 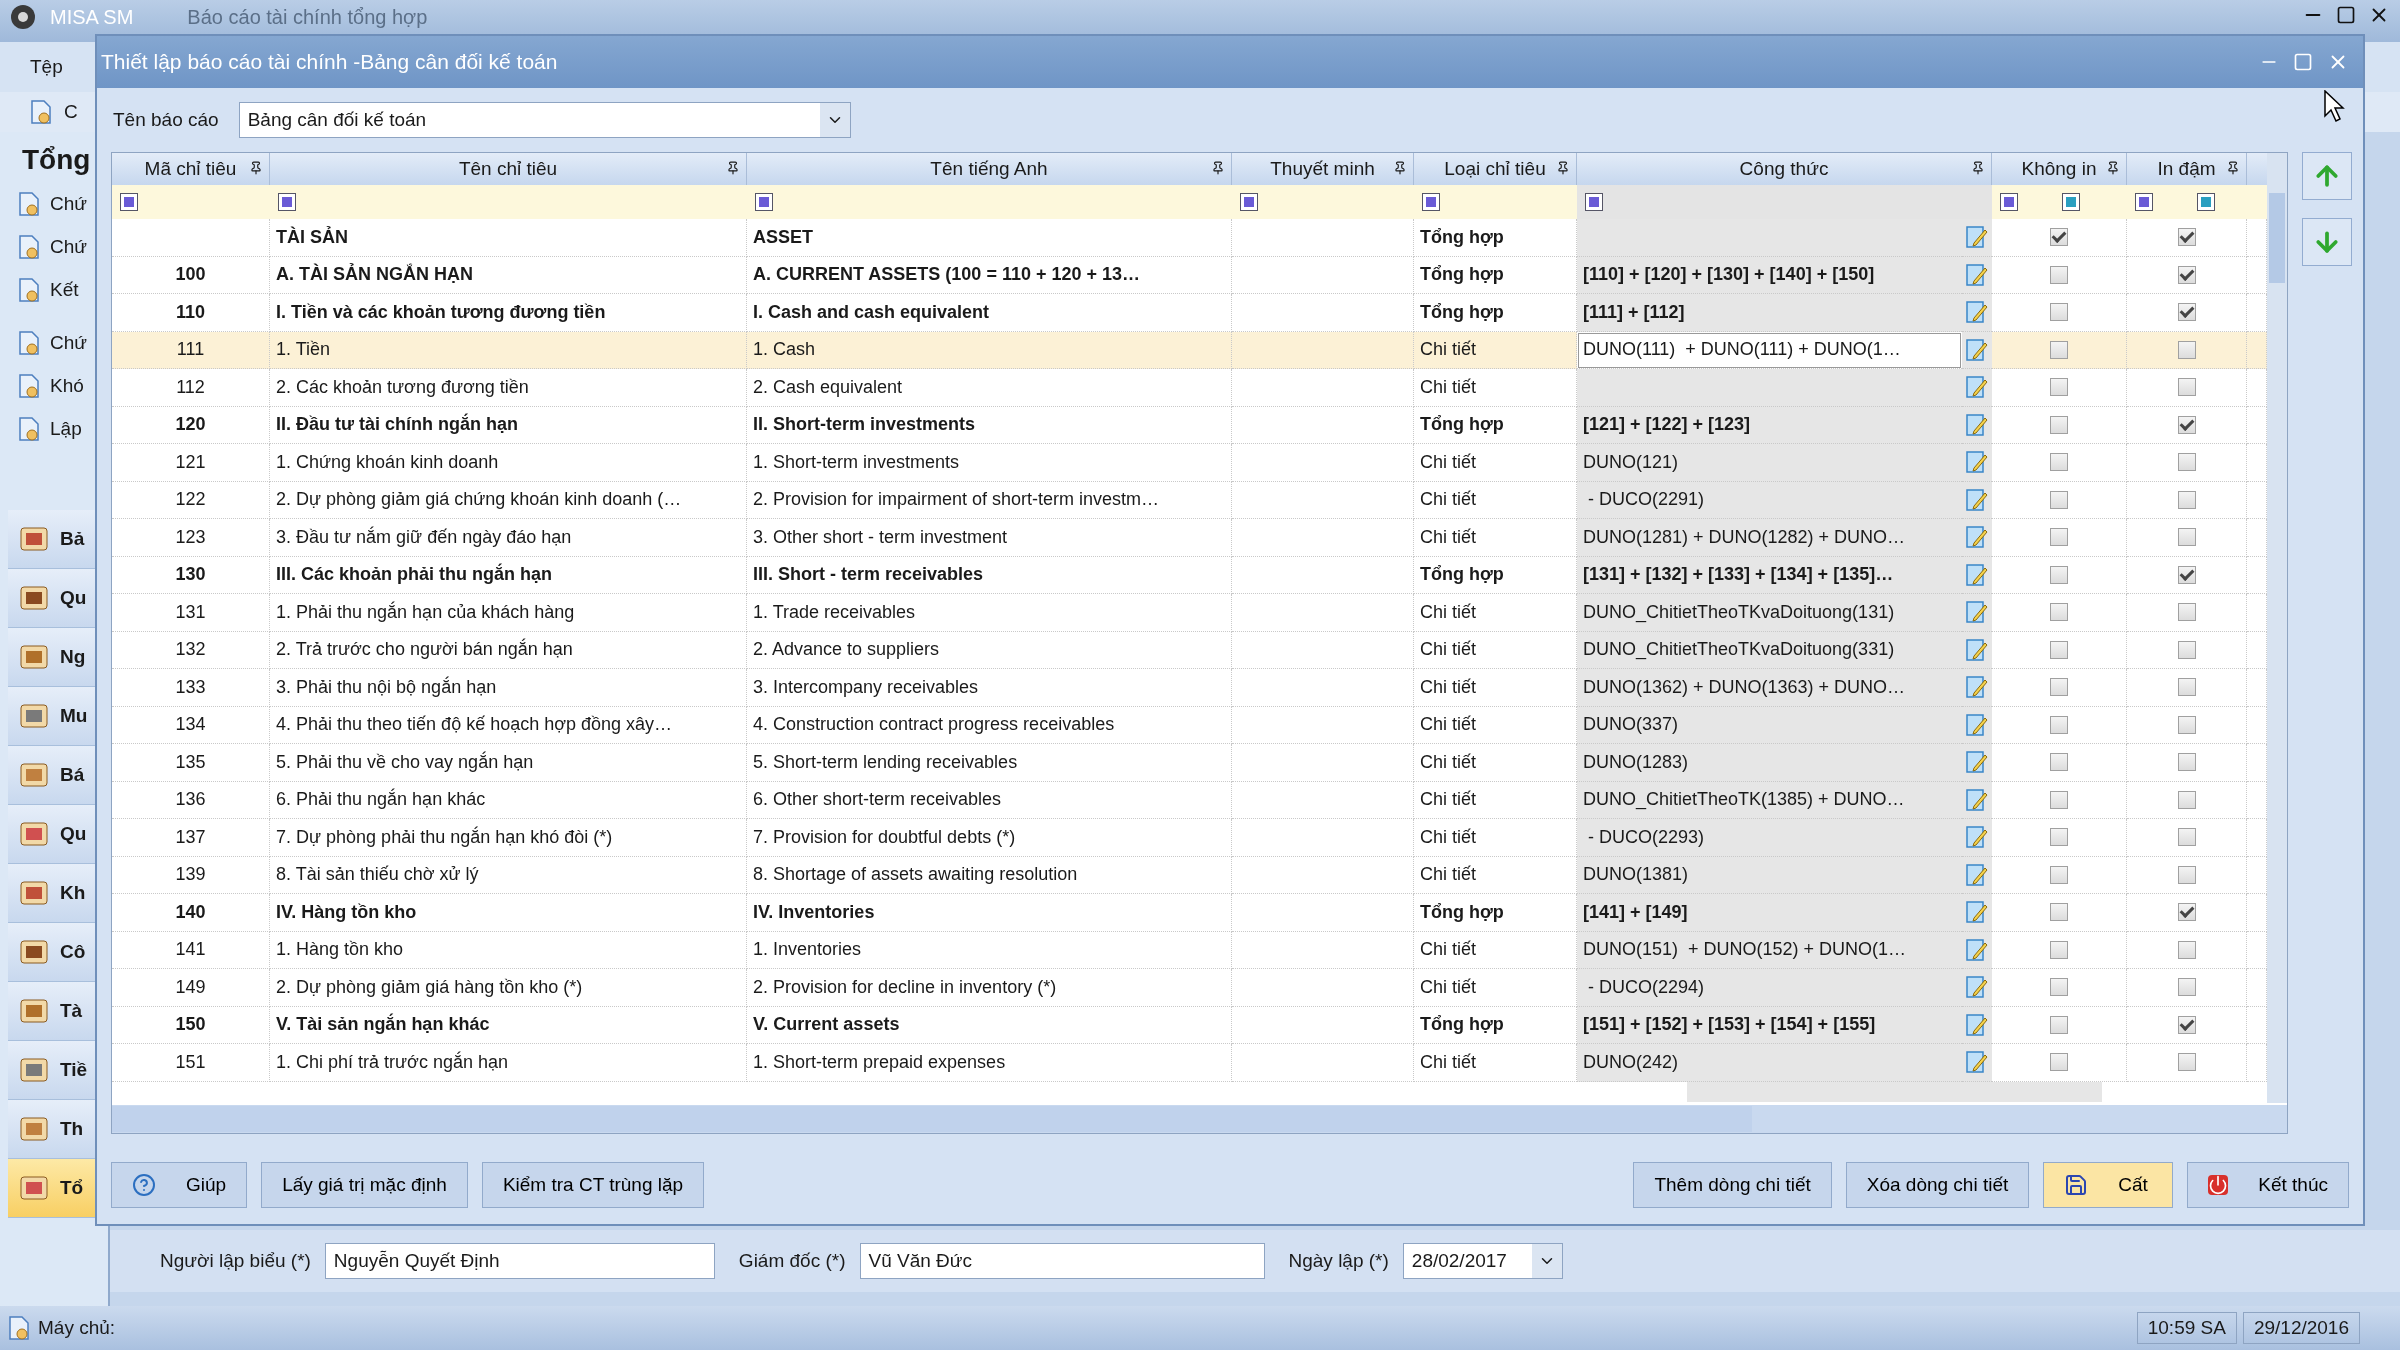 I want to click on dialog-button: Lấy giá trị mặc định, so click(x=364, y=1185).